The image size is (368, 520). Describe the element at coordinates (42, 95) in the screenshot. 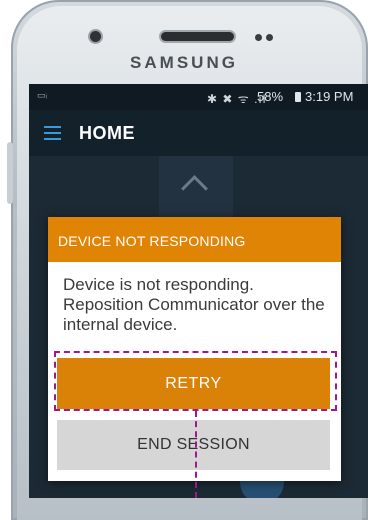

I see `notification-icon: ▭ᵢ` at that location.